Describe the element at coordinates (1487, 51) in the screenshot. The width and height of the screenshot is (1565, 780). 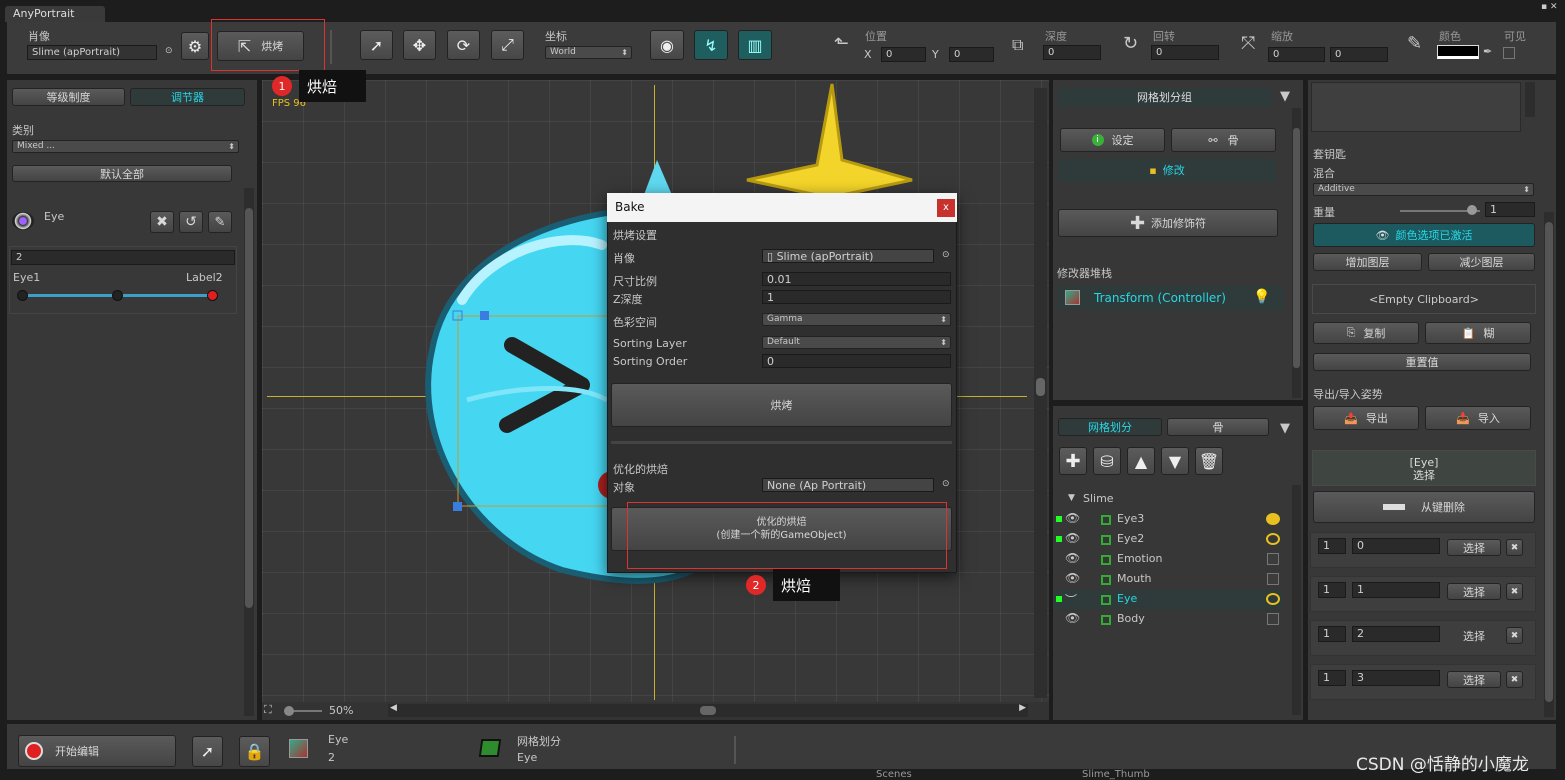
I see `eyedropper-icon: ✒` at that location.